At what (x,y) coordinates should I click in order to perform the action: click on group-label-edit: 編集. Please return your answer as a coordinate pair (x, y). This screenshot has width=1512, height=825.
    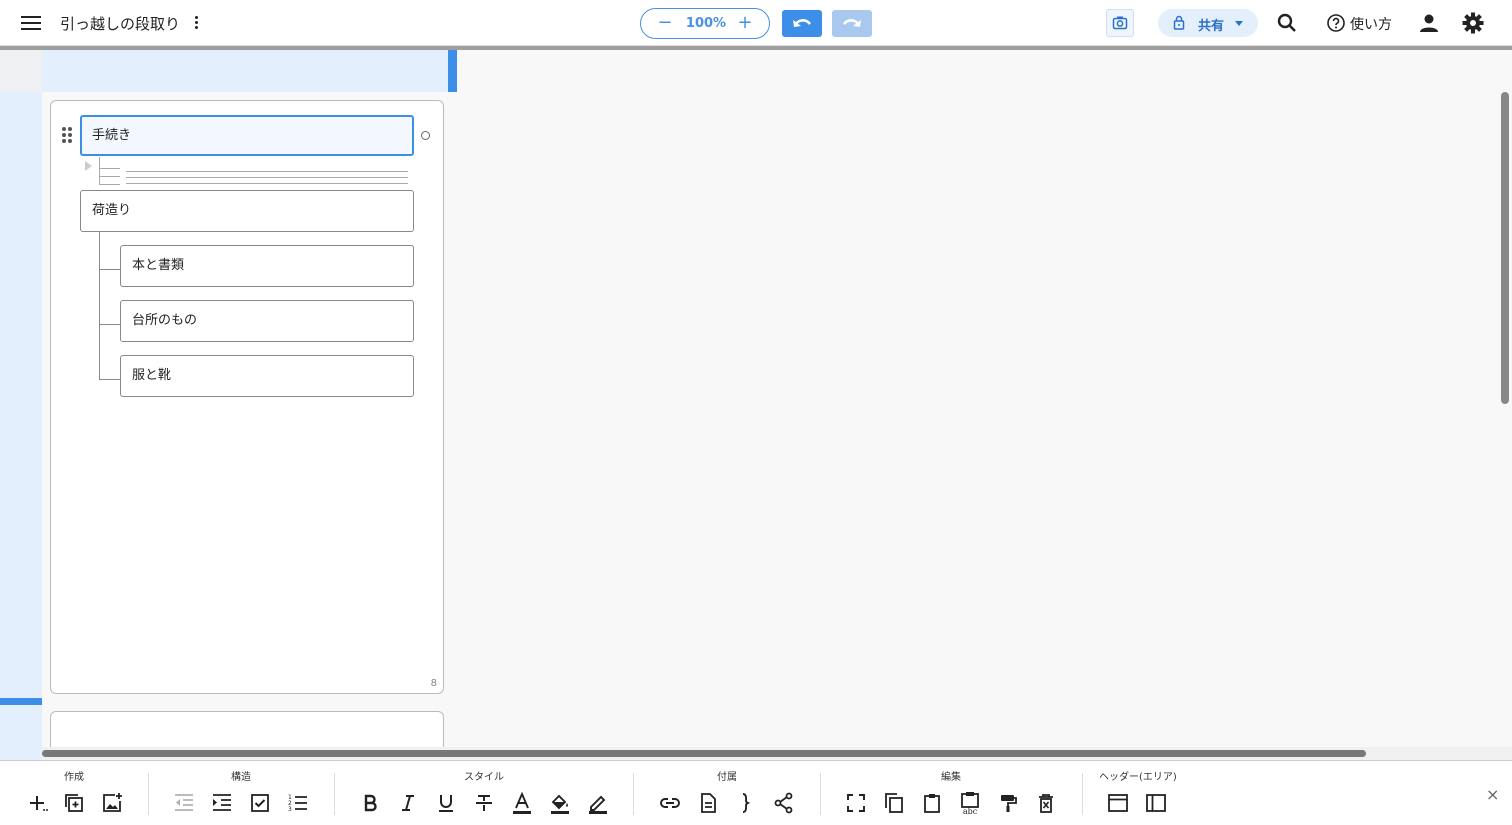
    Looking at the image, I should click on (951, 777).